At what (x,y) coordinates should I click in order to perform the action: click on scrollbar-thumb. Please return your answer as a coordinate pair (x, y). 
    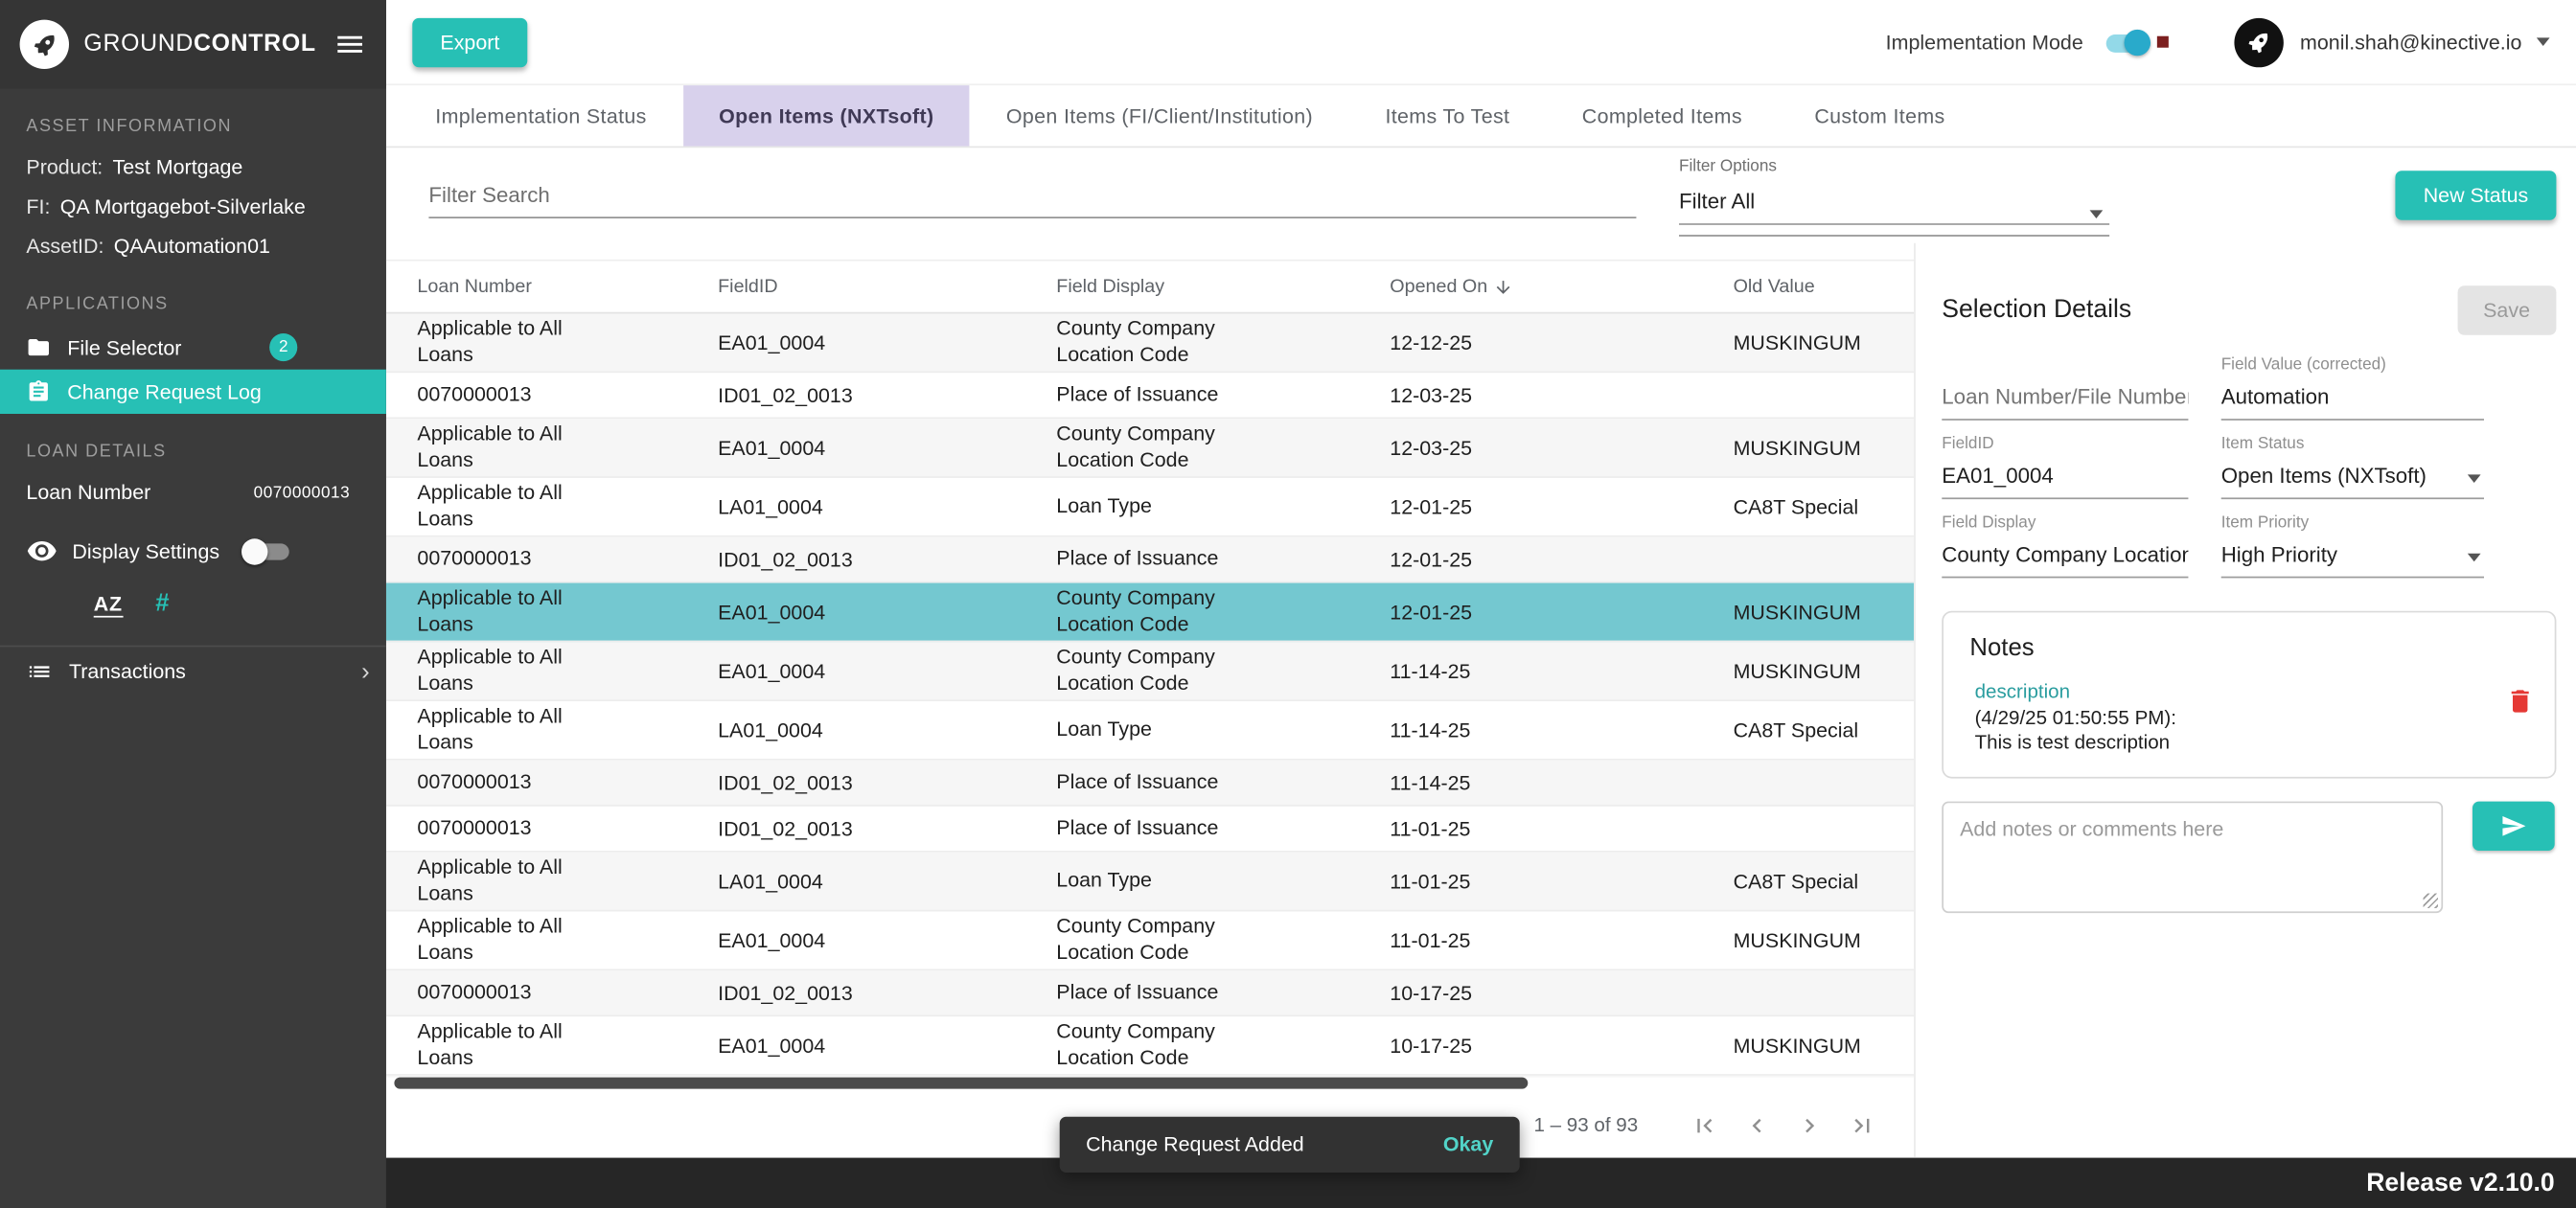
    Looking at the image, I should click on (961, 1083).